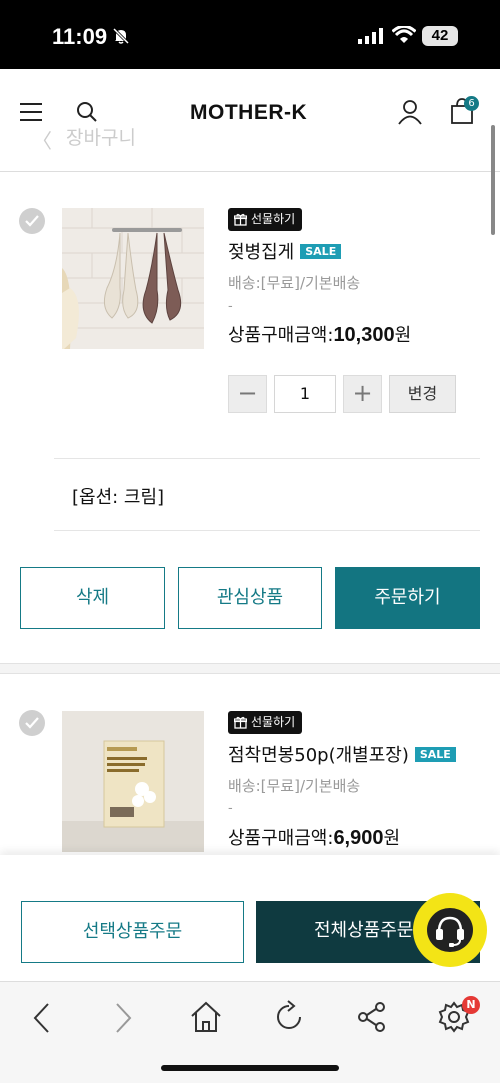 This screenshot has width=500, height=1083. I want to click on bell-slash-icon, so click(121, 36).